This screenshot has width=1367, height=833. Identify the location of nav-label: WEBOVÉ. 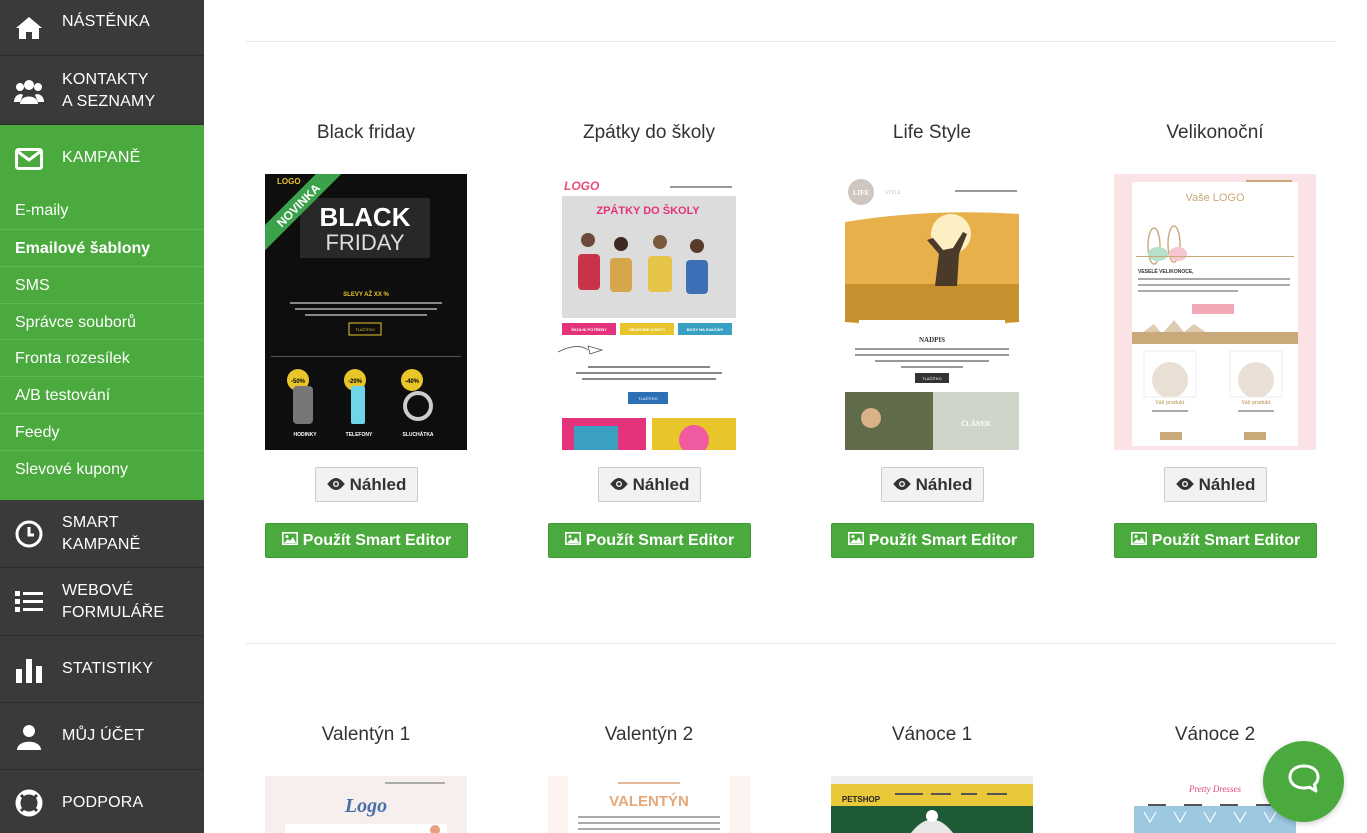
(98, 590).